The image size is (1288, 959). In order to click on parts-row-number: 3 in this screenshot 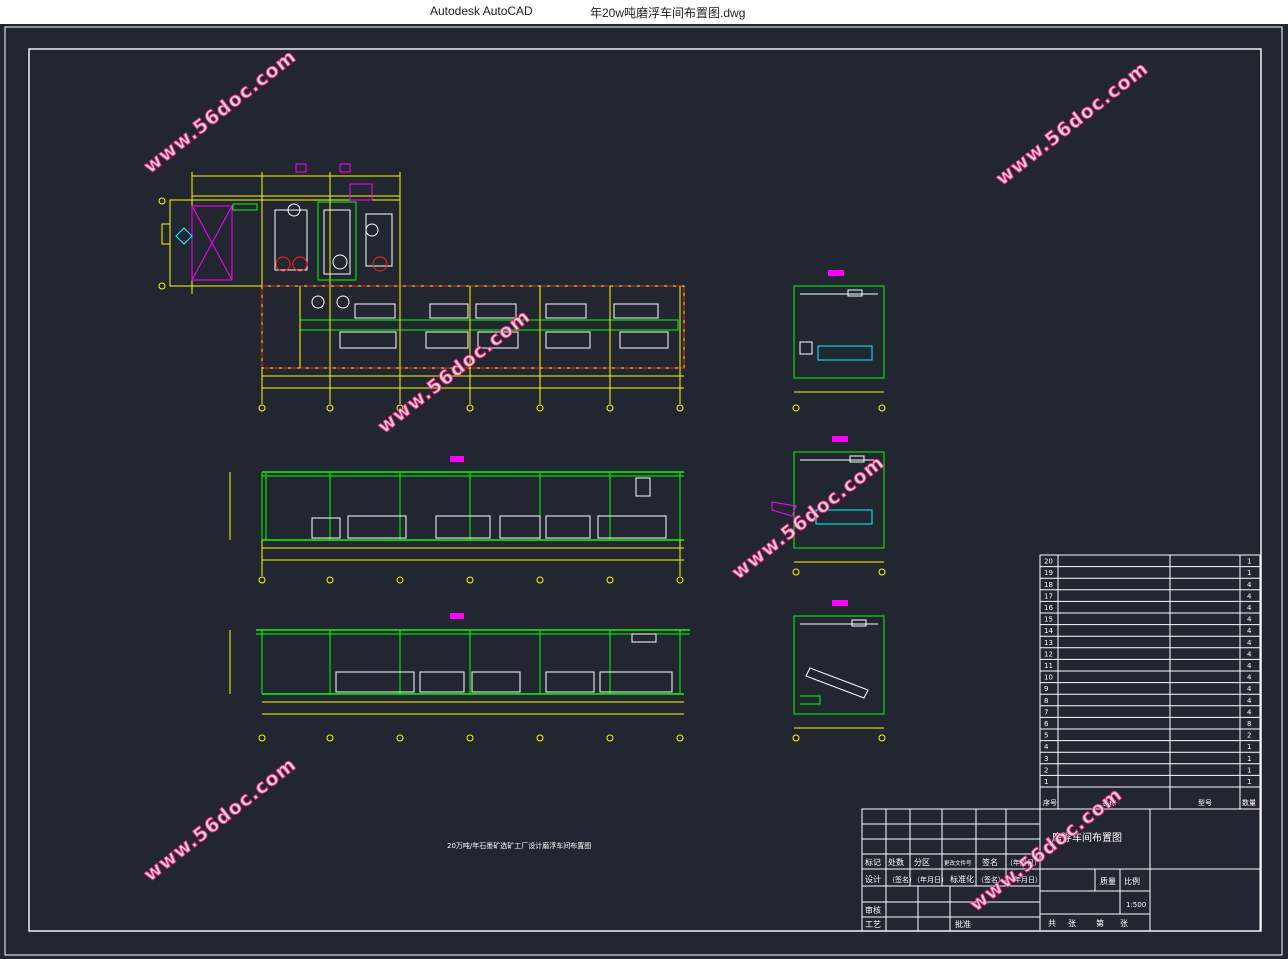, I will do `click(1046, 759)`.